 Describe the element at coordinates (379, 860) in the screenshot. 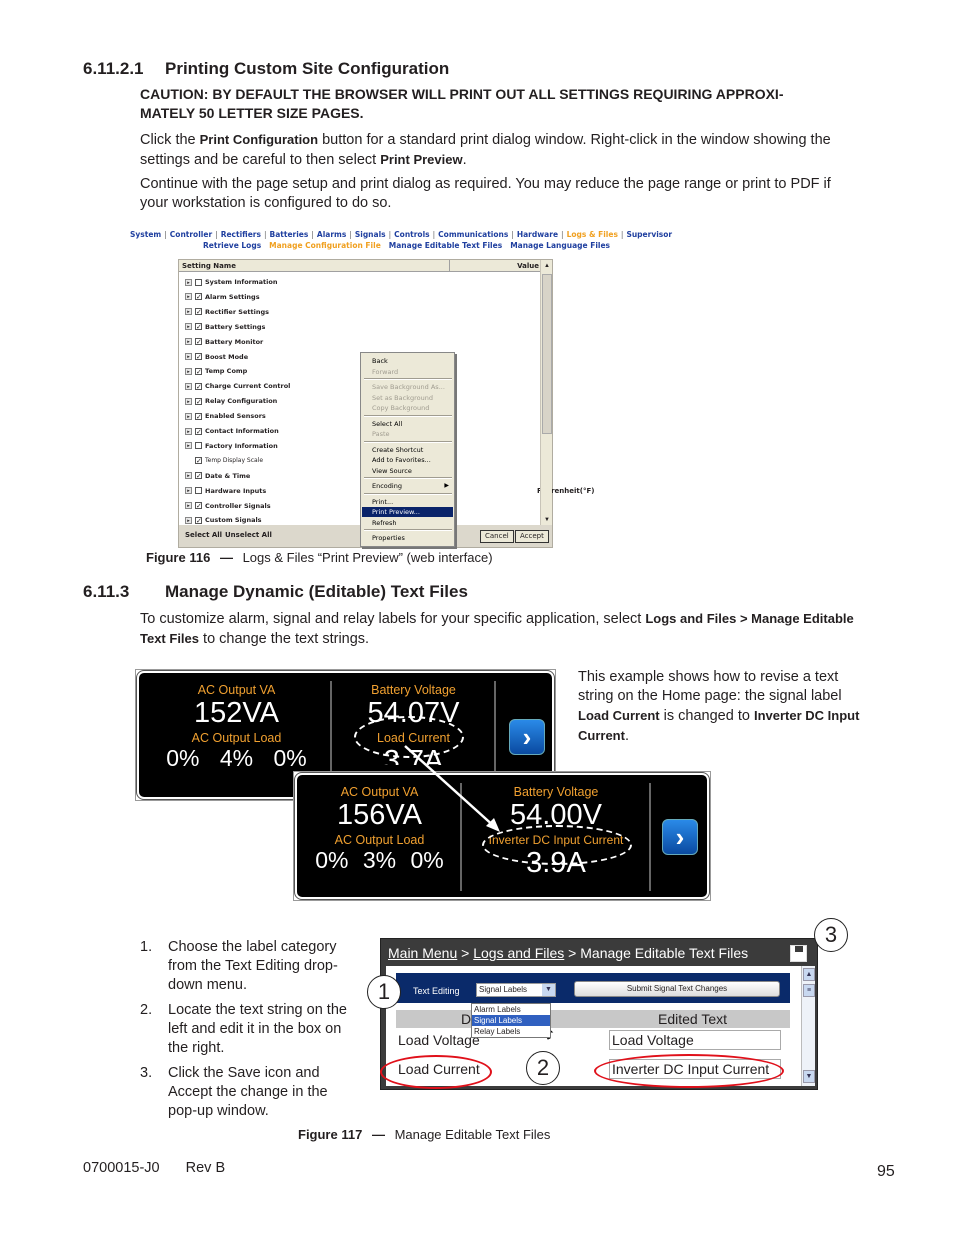

I see `ac-output-load-values: 0% 3% 0%` at that location.